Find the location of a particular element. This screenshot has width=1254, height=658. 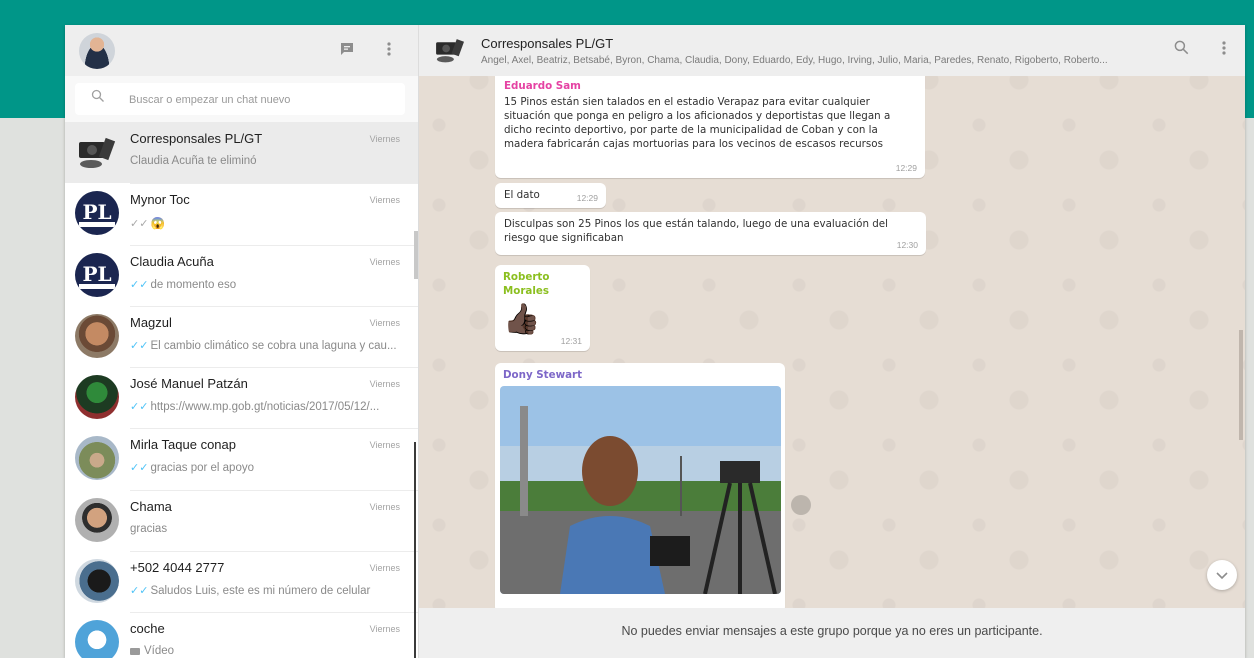

chat-last-message: ✓✓ gracias por el apoyo is located at coordinates (270, 467).